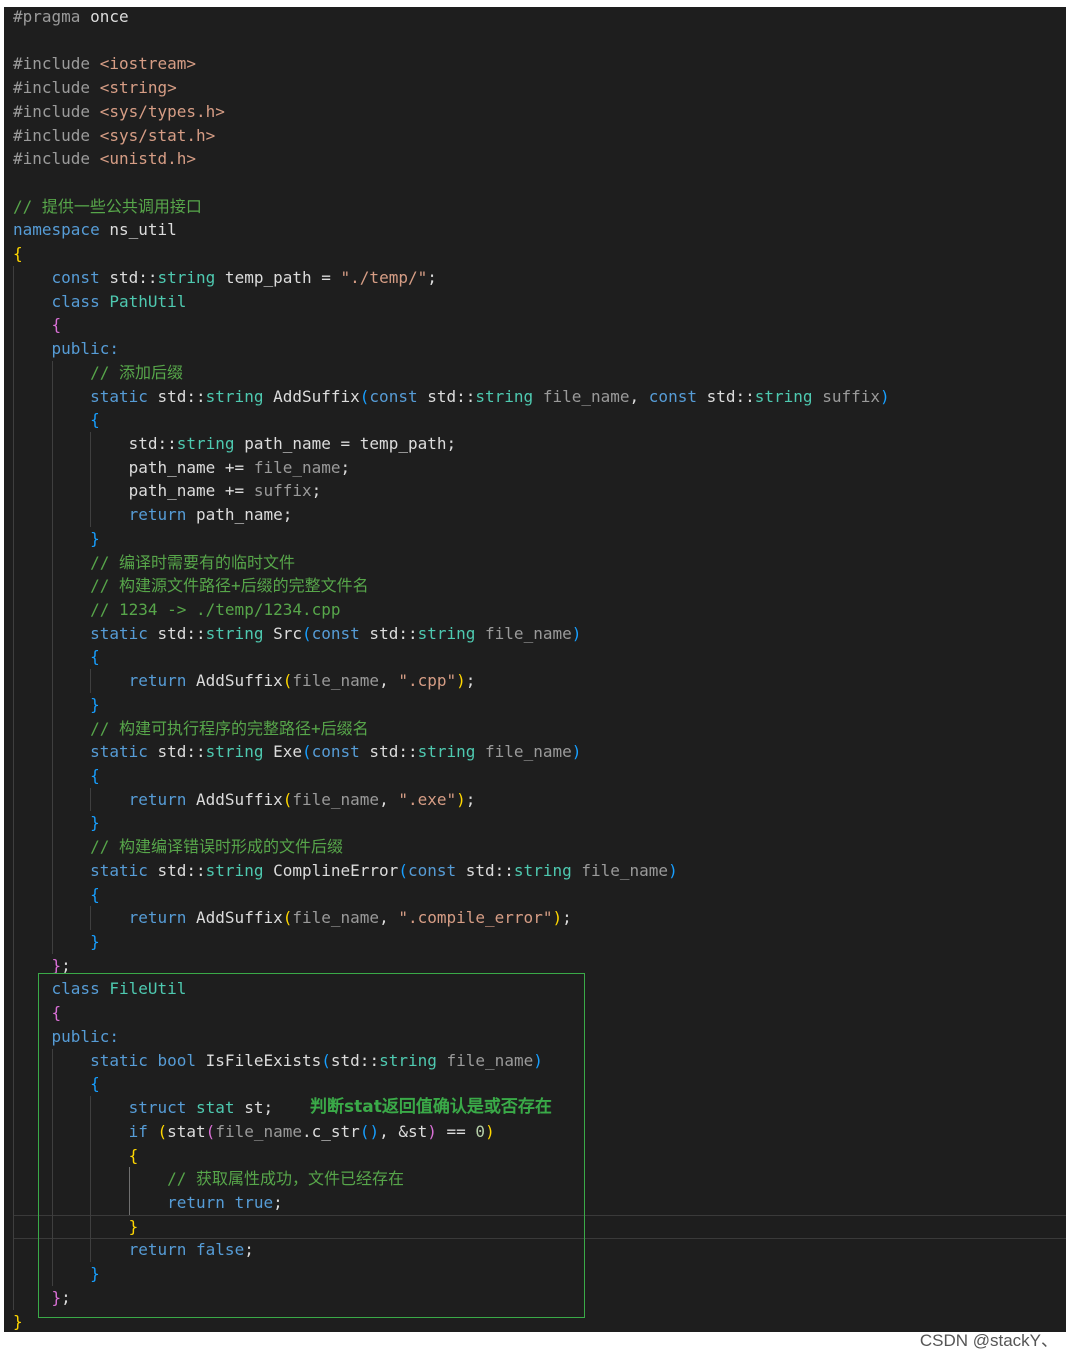 This screenshot has height=1358, width=1072. What do you see at coordinates (138, 230) in the screenshot?
I see `code-token: ns_util` at bounding box center [138, 230].